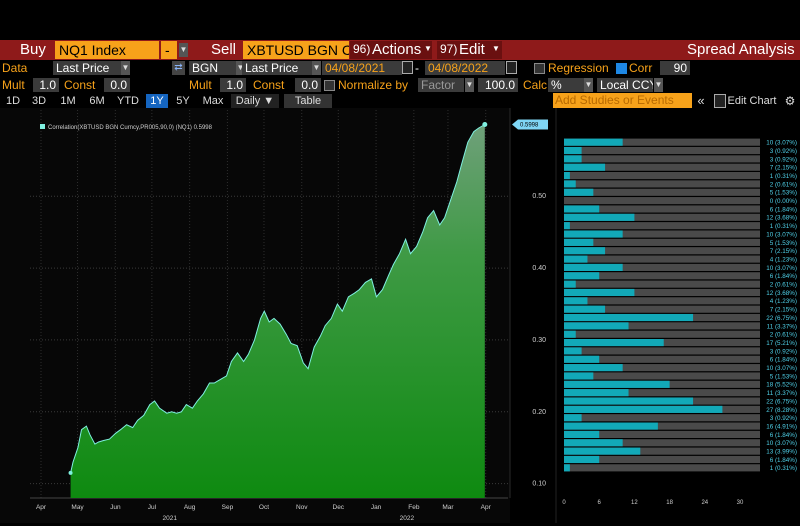 Image resolution: width=800 pixels, height=526 pixels. Describe the element at coordinates (783, 159) in the screenshot. I see `histogram-label: 3 (0.92%)` at that location.